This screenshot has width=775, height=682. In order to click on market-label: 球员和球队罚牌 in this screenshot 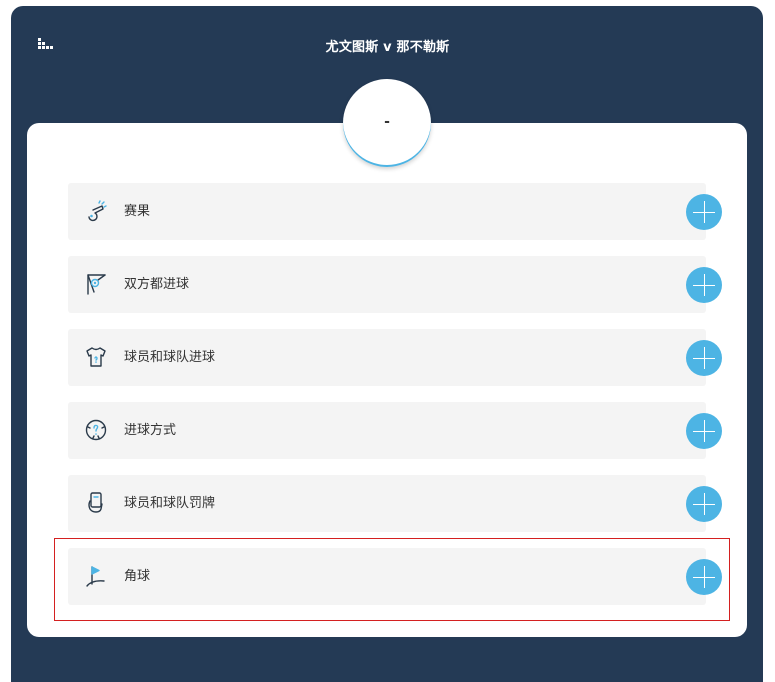, I will do `click(170, 503)`.